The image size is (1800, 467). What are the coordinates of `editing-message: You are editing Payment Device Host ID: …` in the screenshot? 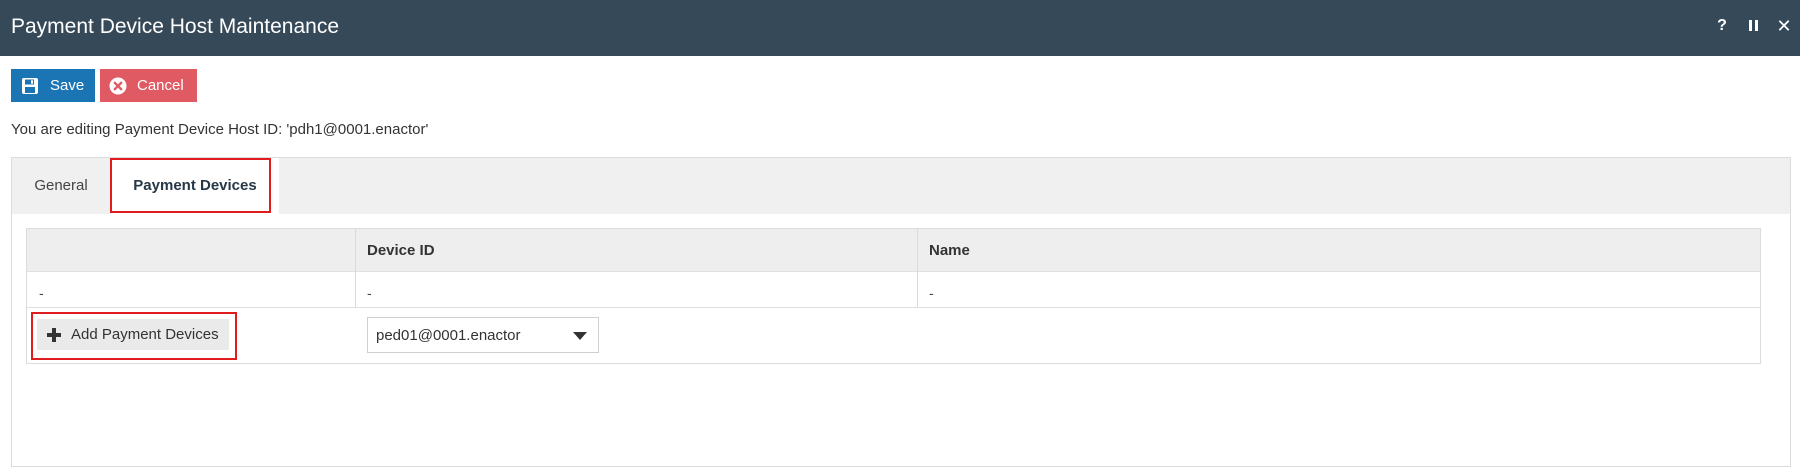 It's located at (220, 129).